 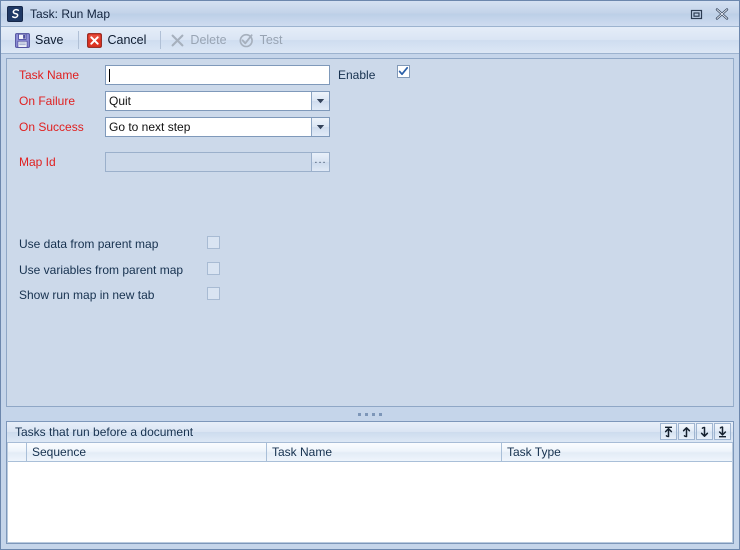 What do you see at coordinates (70, 13) in the screenshot?
I see `window-title: Task: Run Map` at bounding box center [70, 13].